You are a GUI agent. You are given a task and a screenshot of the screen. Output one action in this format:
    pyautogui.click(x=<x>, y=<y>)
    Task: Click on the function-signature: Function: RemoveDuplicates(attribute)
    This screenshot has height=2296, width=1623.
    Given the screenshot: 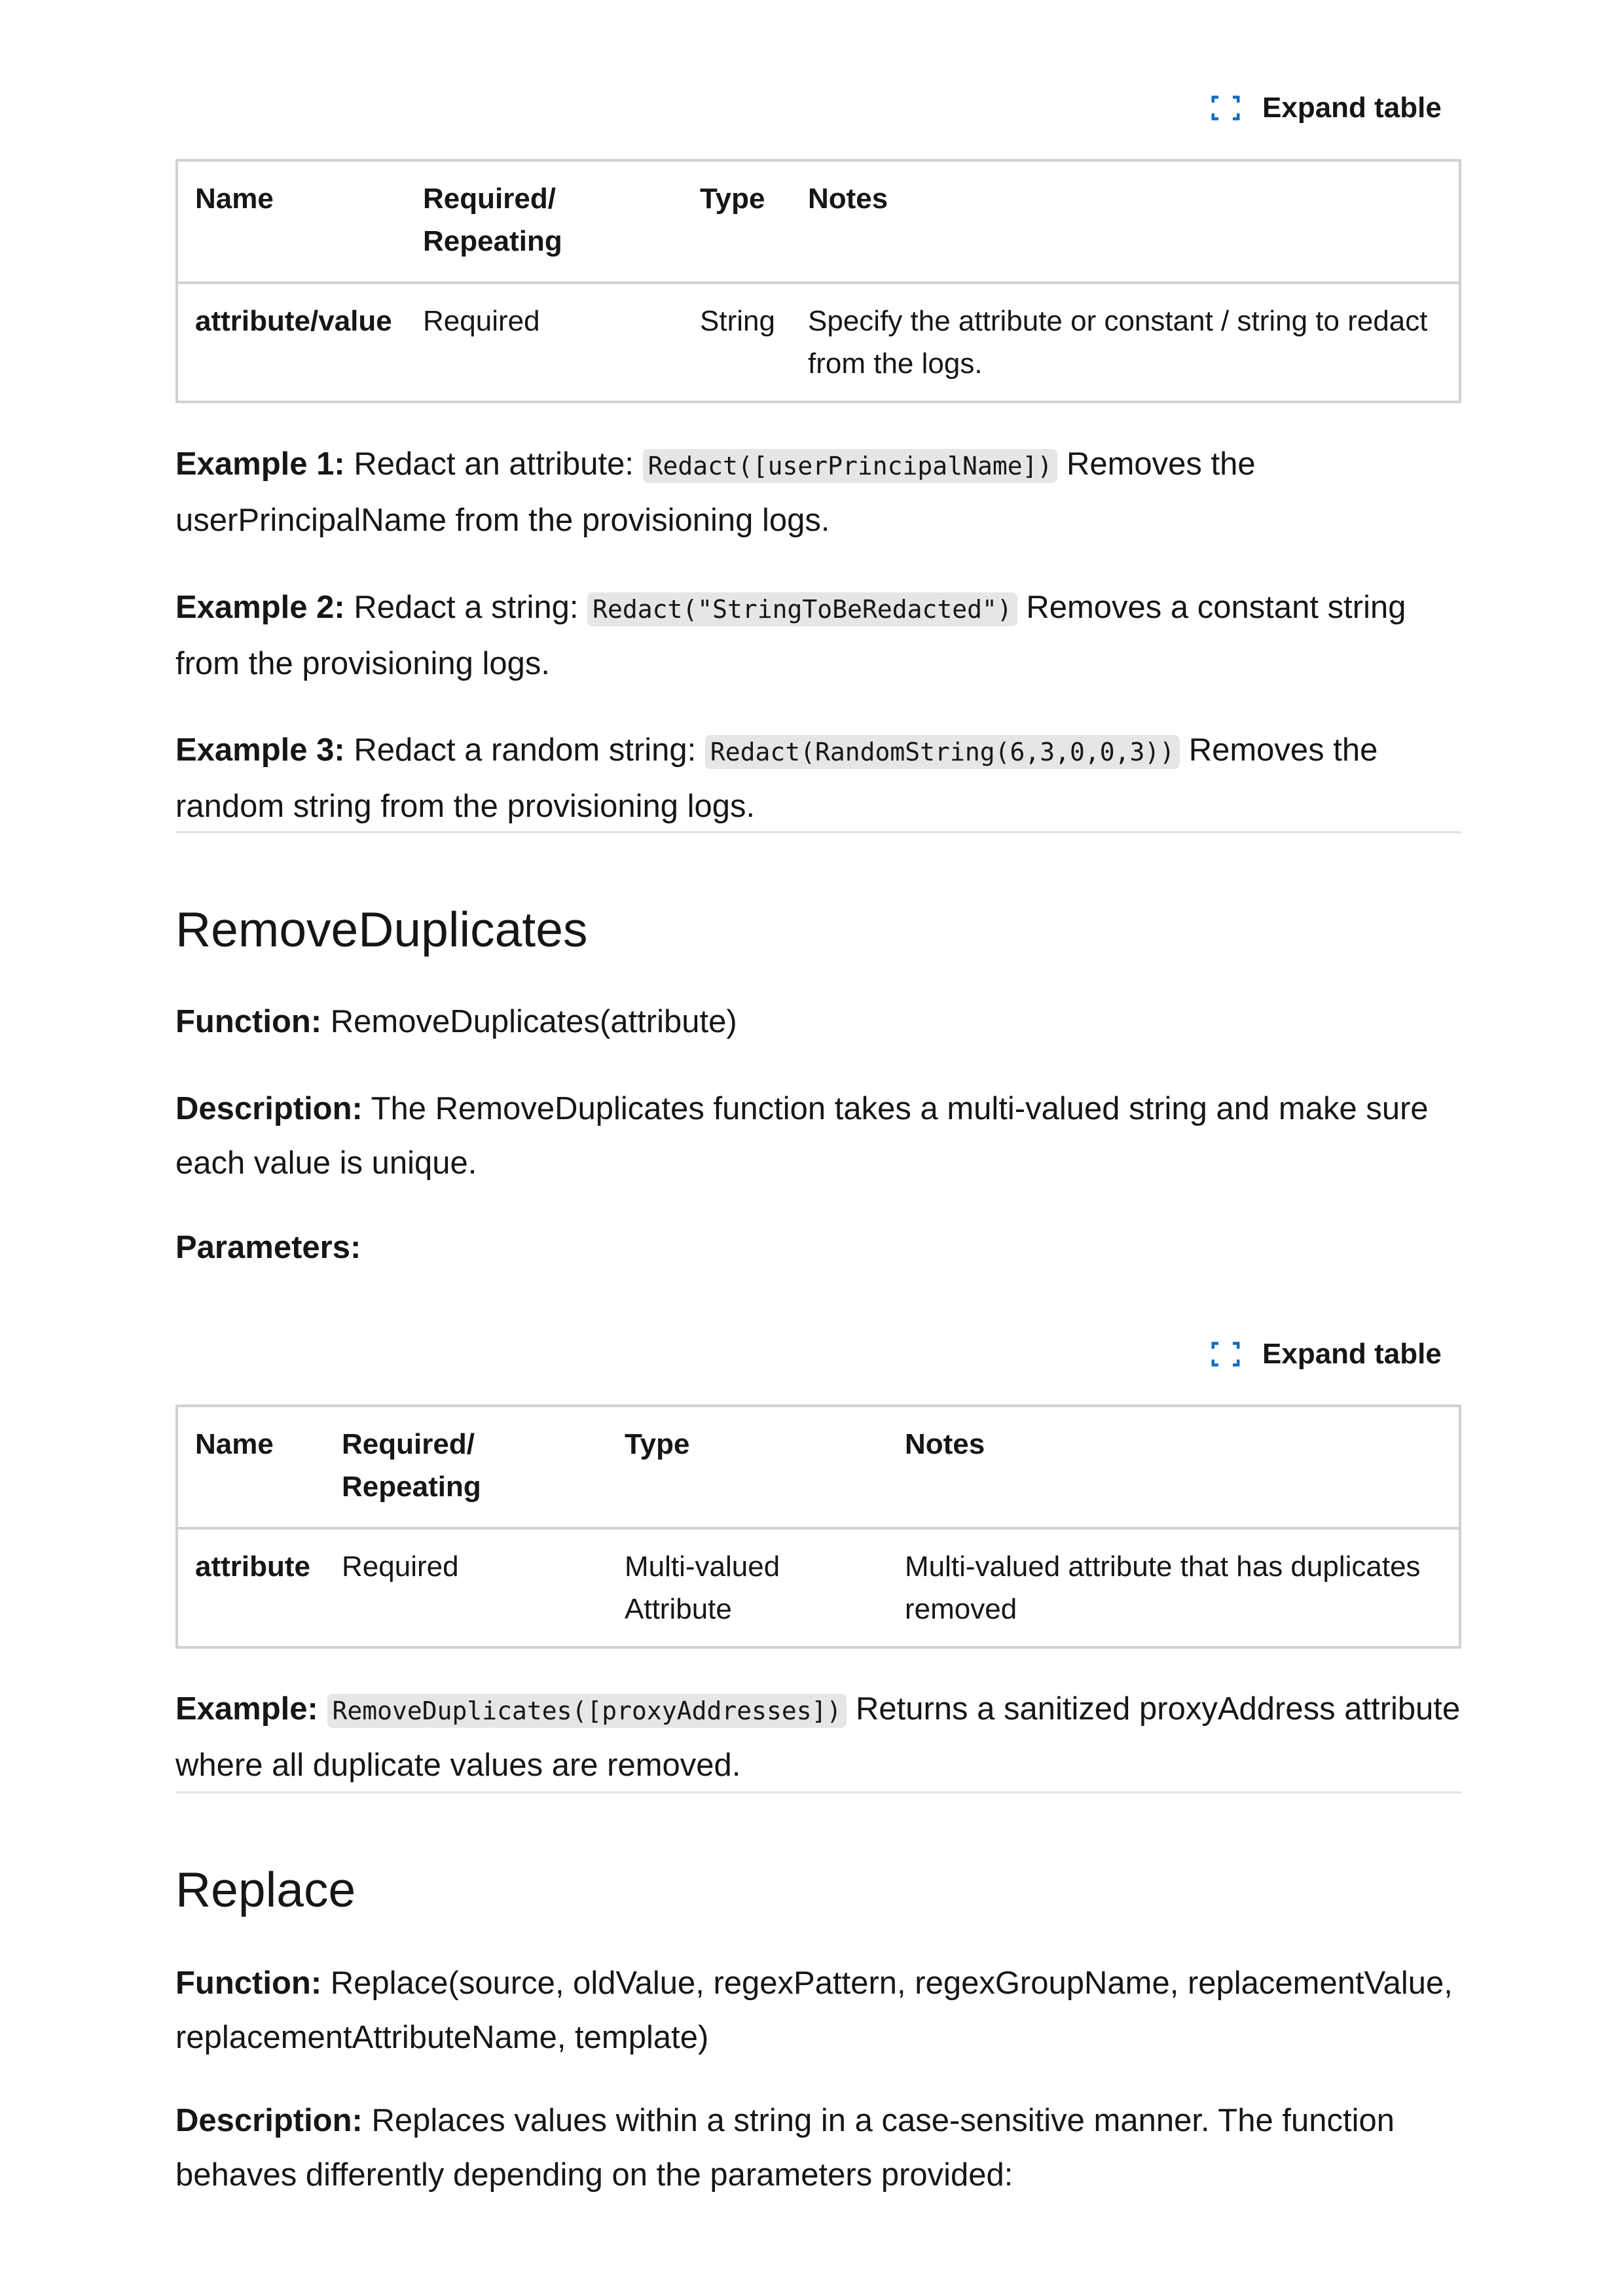 What is the action you would take?
    pyautogui.click(x=818, y=1022)
    